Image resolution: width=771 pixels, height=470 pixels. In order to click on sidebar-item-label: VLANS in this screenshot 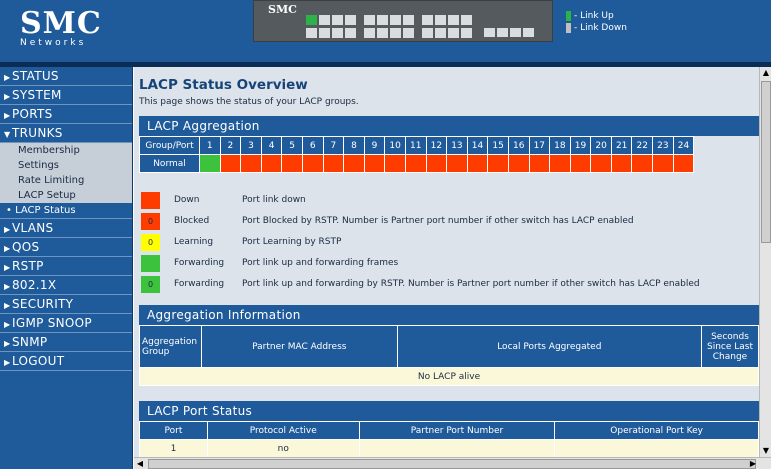, I will do `click(33, 228)`.